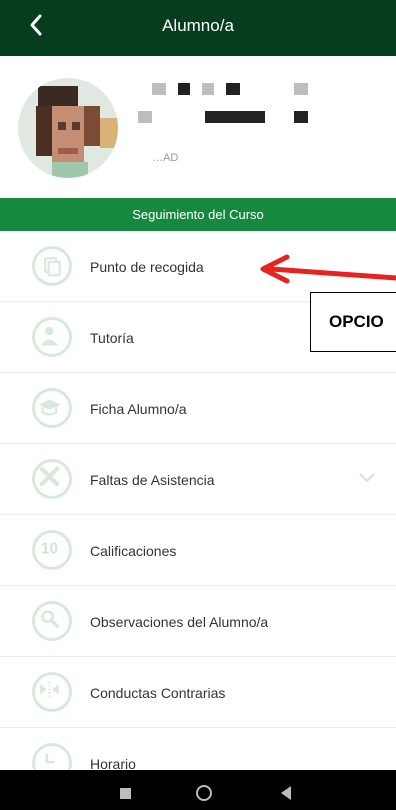  What do you see at coordinates (198, 408) in the screenshot?
I see `menu-item-ficha-alumno: Ficha Alumno/a` at bounding box center [198, 408].